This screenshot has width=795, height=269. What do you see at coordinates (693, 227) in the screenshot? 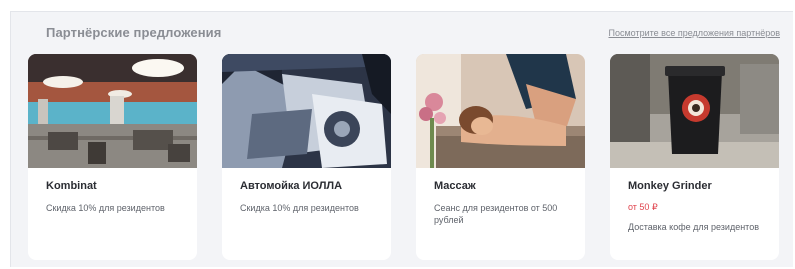
I see `card-description: Доставка кофе для резидентов` at bounding box center [693, 227].